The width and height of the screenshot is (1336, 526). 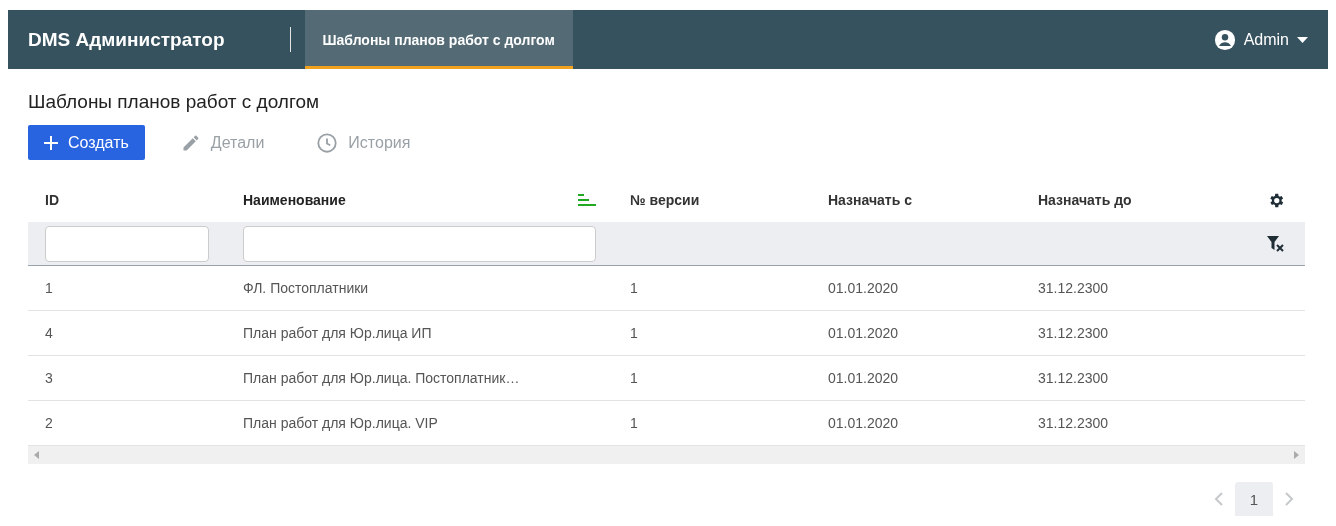 What do you see at coordinates (51, 142) in the screenshot?
I see `plus-icon` at bounding box center [51, 142].